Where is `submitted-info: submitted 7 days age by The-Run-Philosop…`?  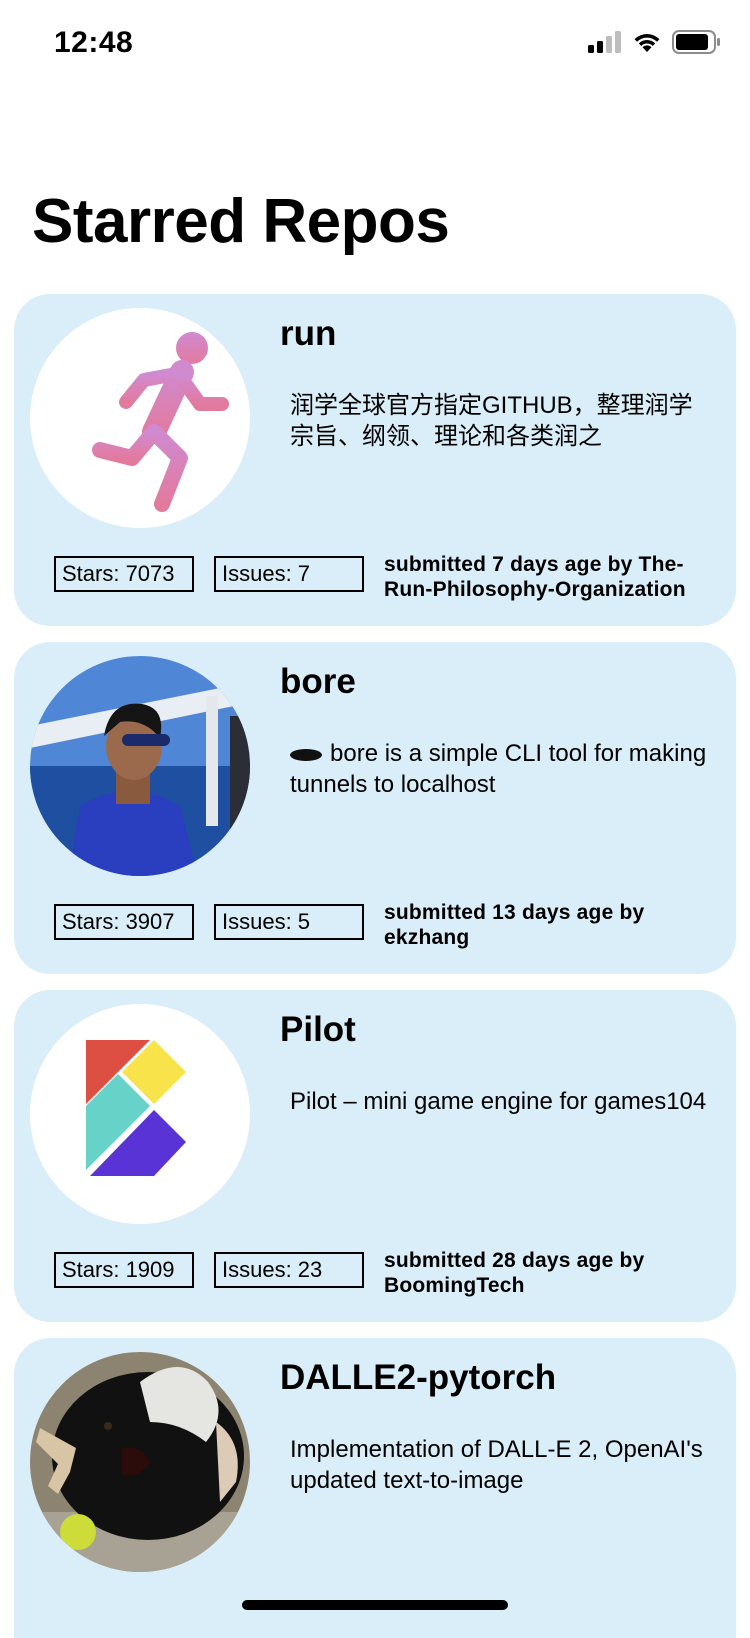 submitted-info: submitted 7 days age by The-Run-Philosop… is located at coordinates (535, 577).